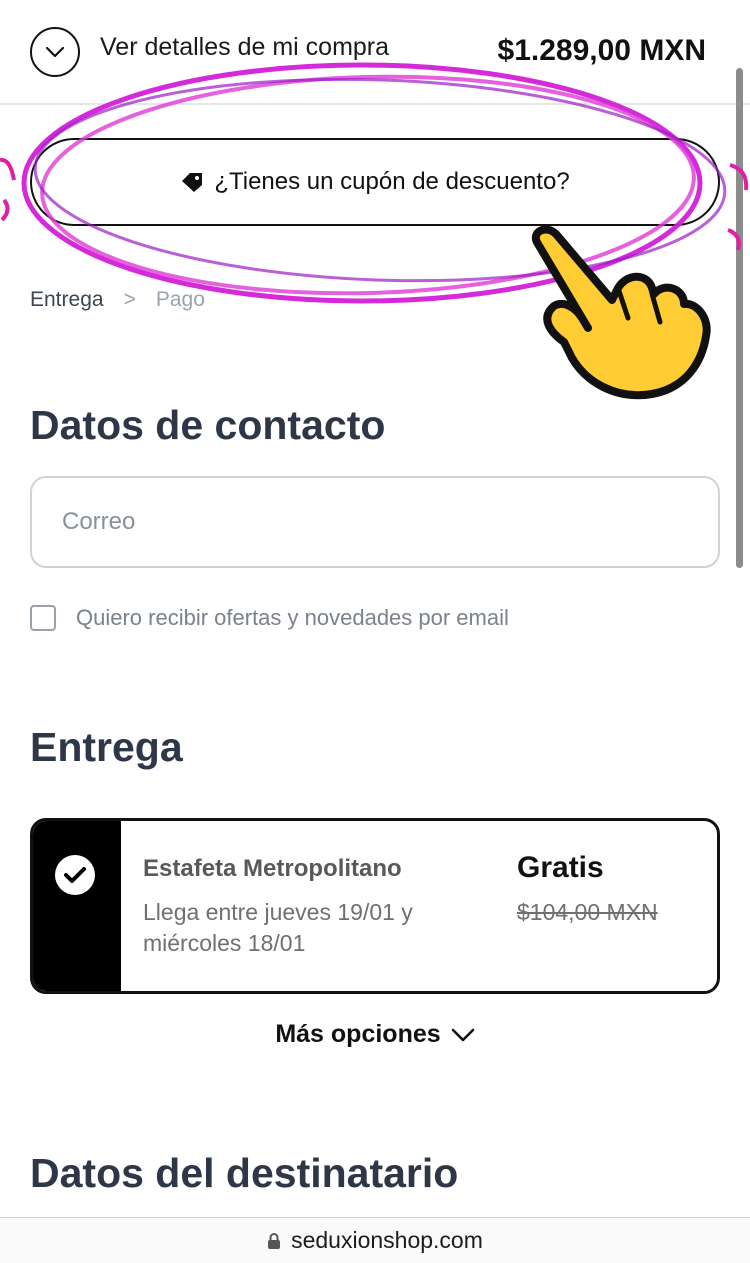 The height and width of the screenshot is (1263, 750). What do you see at coordinates (621, 312) in the screenshot?
I see `pointing-hand-icon` at bounding box center [621, 312].